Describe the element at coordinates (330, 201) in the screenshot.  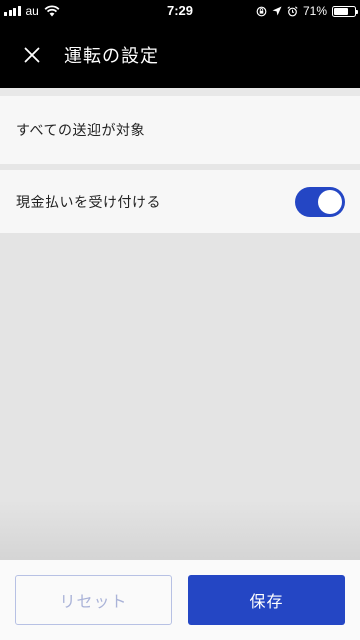
I see `toggle-knob` at that location.